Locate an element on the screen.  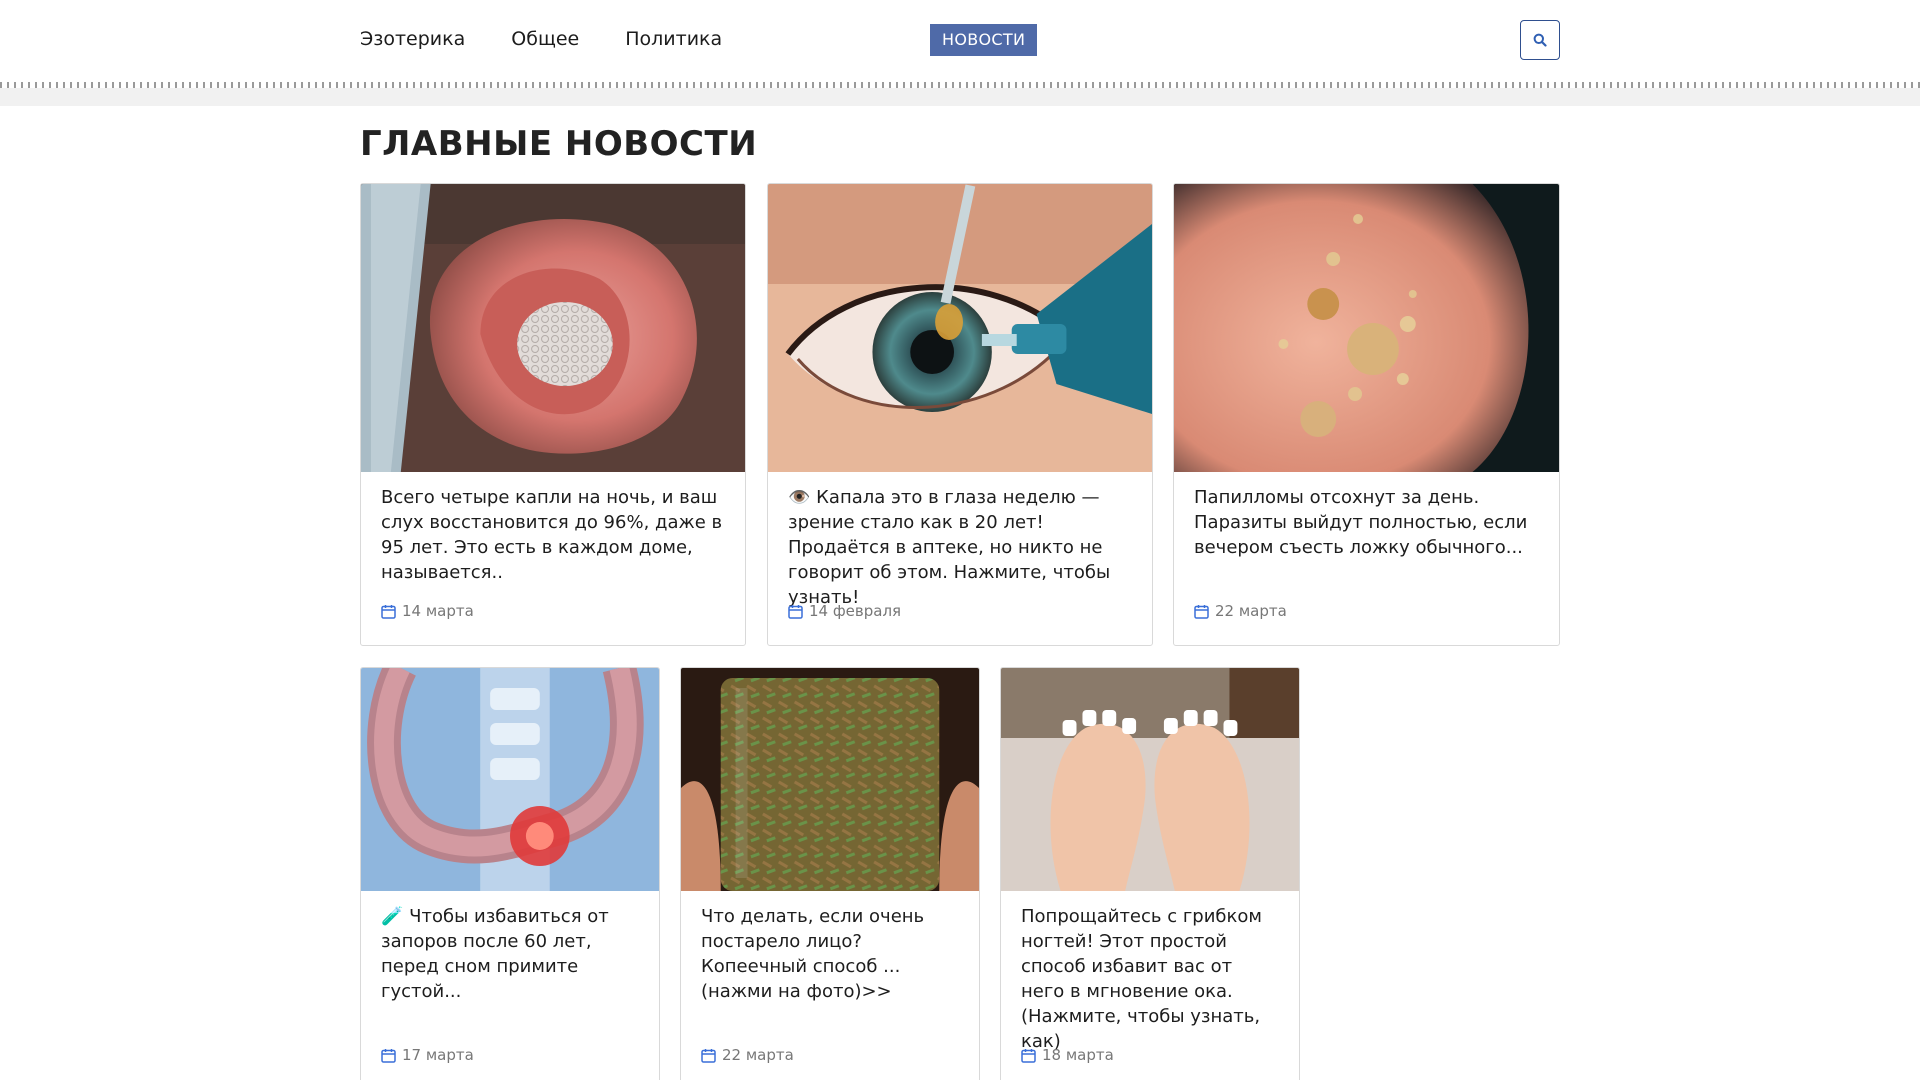
header-band is located at coordinates (960, 97).